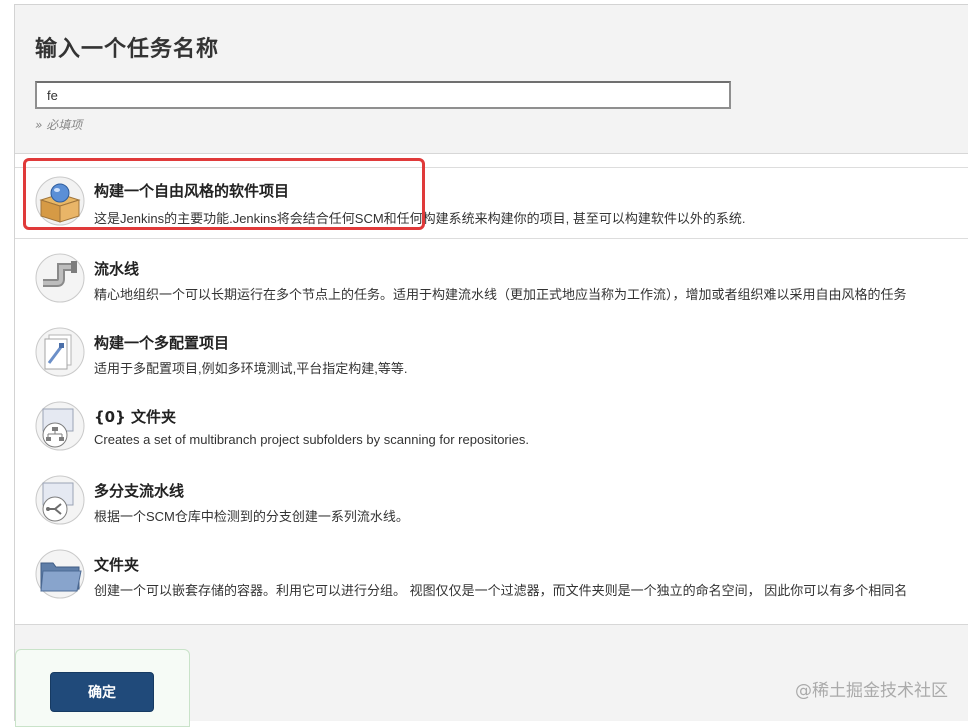  I want to click on item-description: 适用于多配置项目,例如多环境测试,平台指定构建,等等., so click(251, 368).